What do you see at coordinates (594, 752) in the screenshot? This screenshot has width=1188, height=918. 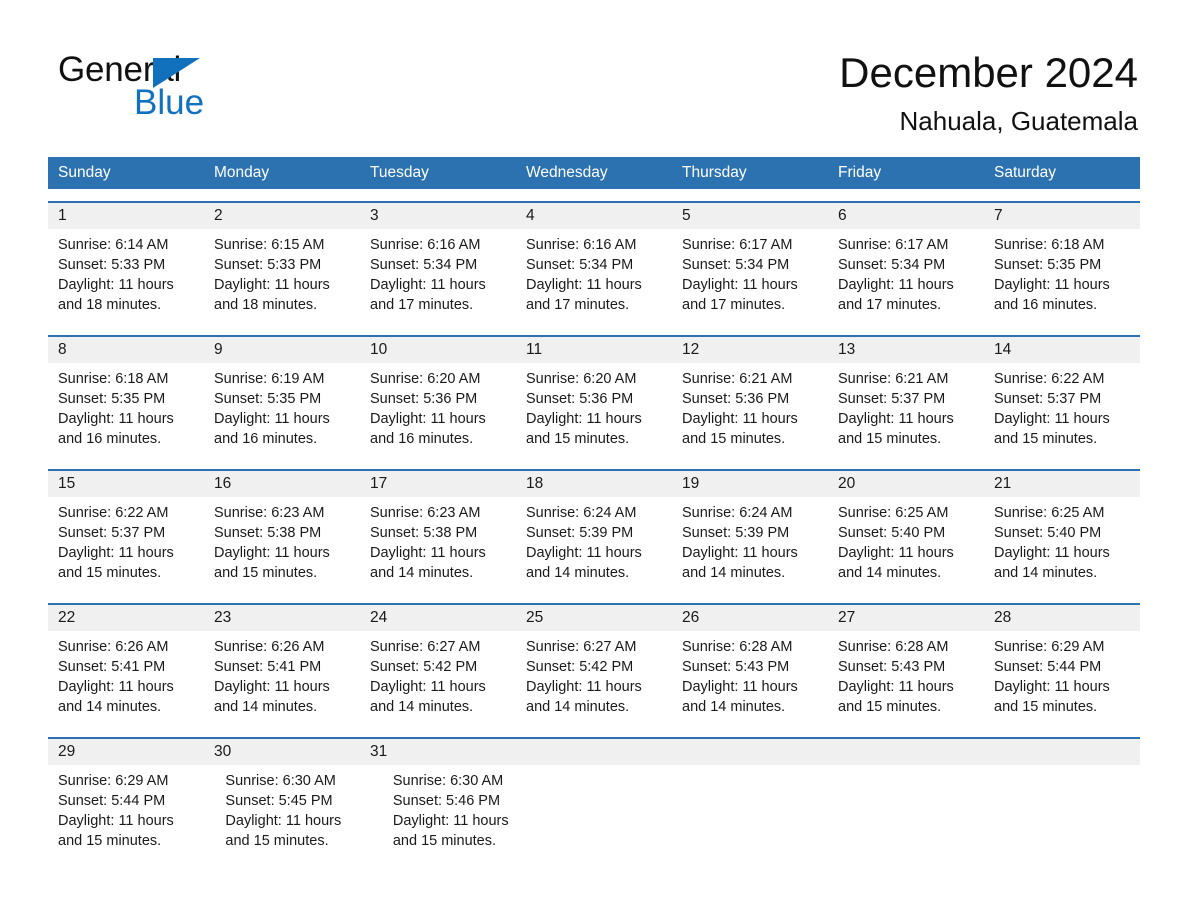 I see `week-daynumber-band: 29 30 31` at bounding box center [594, 752].